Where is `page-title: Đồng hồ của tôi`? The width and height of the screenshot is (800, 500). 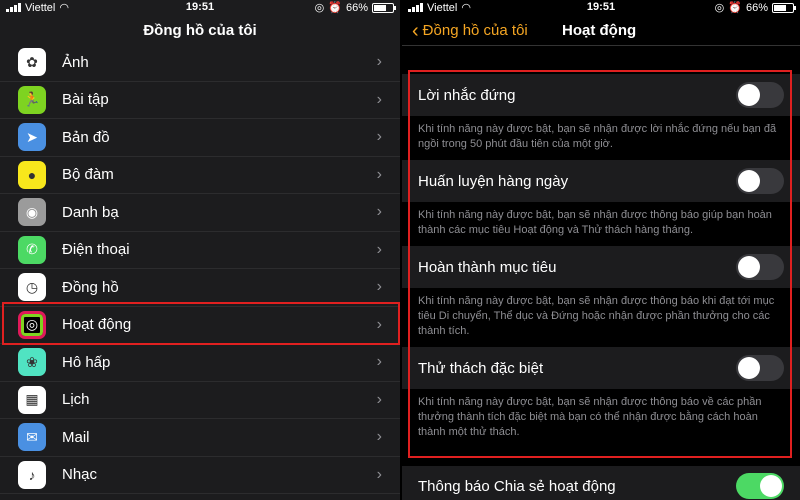
page-title: Đồng hồ của tôi is located at coordinates (200, 30).